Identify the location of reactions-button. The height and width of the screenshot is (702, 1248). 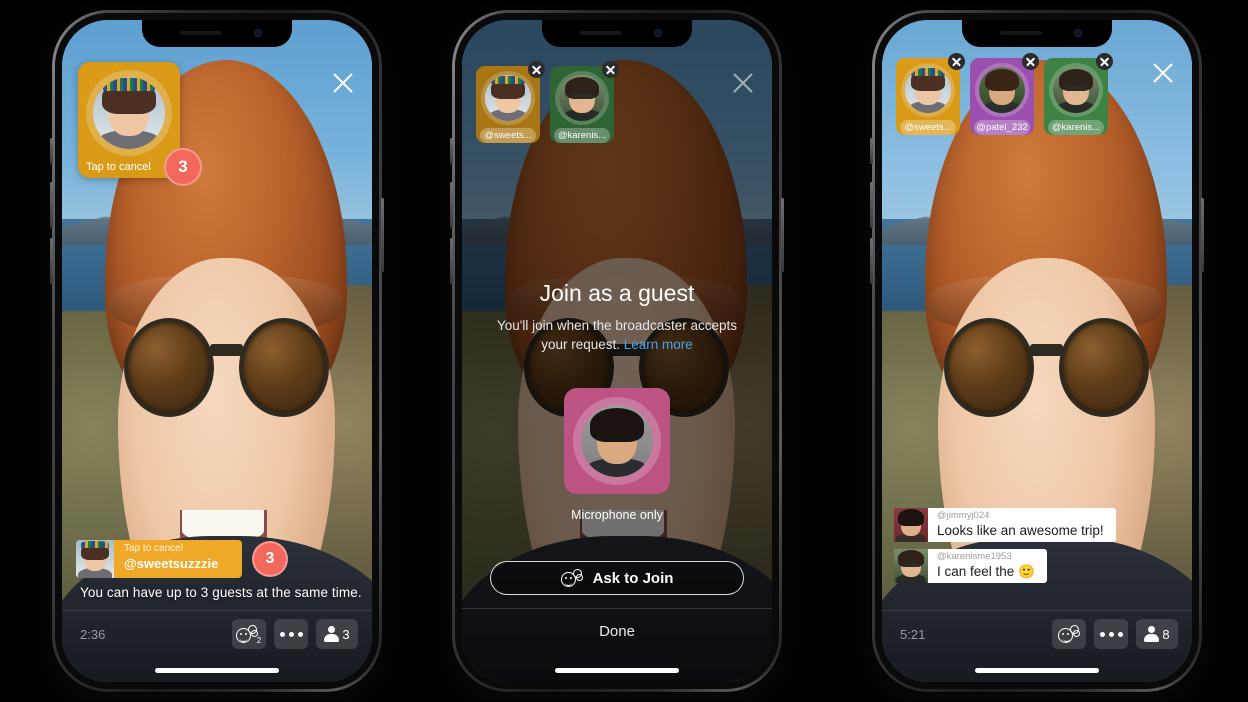
(1069, 634).